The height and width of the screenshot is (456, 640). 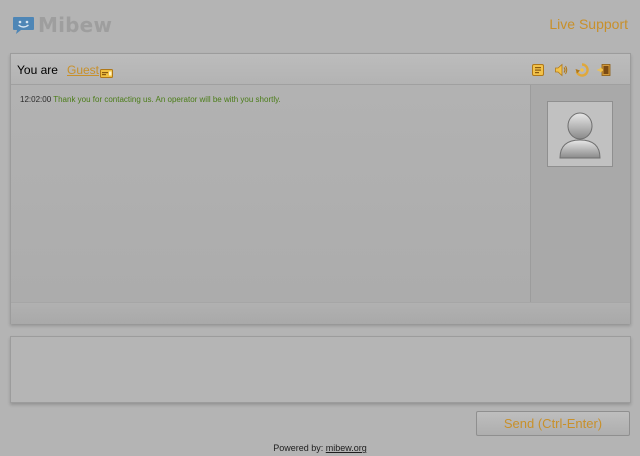 I want to click on mibew-logo: Mibew, so click(x=62, y=25).